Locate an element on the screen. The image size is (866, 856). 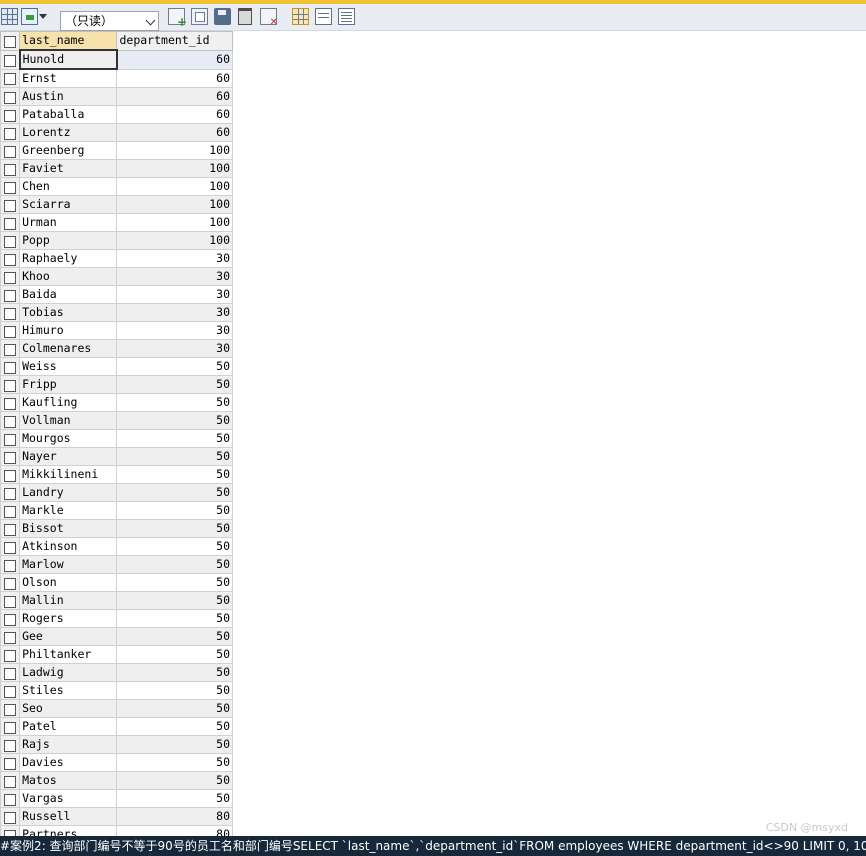
table-row: Vargas 50 is located at coordinates (116, 798).